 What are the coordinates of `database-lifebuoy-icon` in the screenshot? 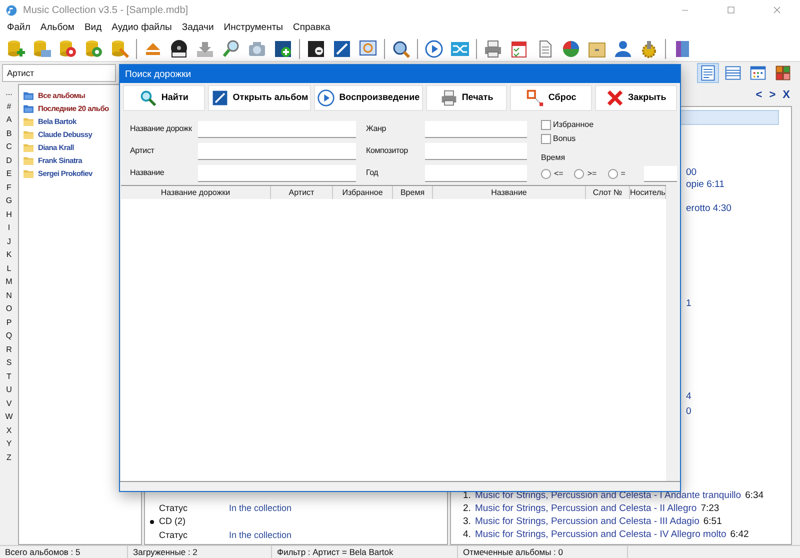 It's located at (68, 48).